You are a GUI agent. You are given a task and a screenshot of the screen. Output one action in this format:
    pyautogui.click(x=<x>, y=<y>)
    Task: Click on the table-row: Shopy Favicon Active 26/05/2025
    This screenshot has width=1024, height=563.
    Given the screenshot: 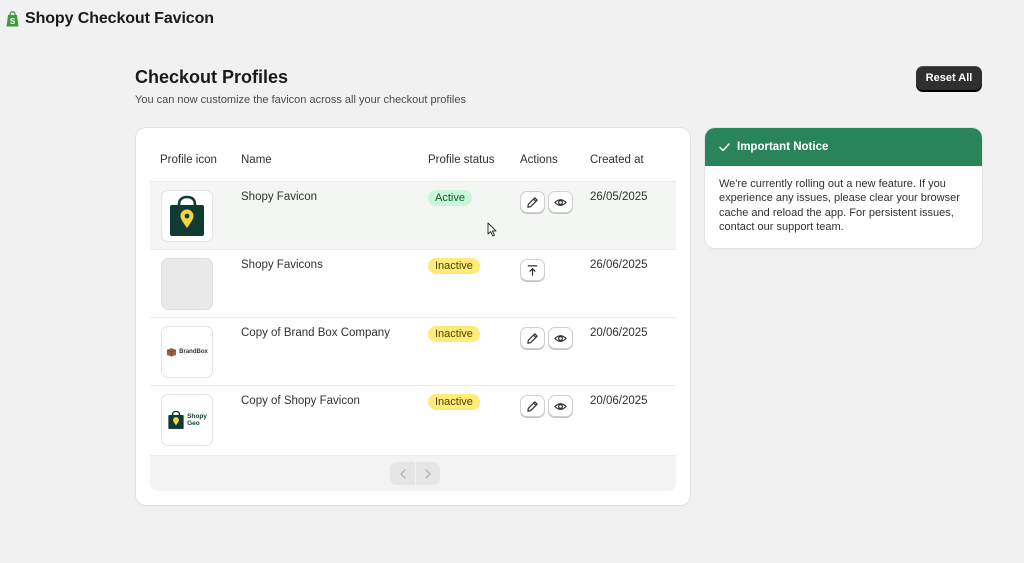 What is the action you would take?
    pyautogui.click(x=413, y=215)
    